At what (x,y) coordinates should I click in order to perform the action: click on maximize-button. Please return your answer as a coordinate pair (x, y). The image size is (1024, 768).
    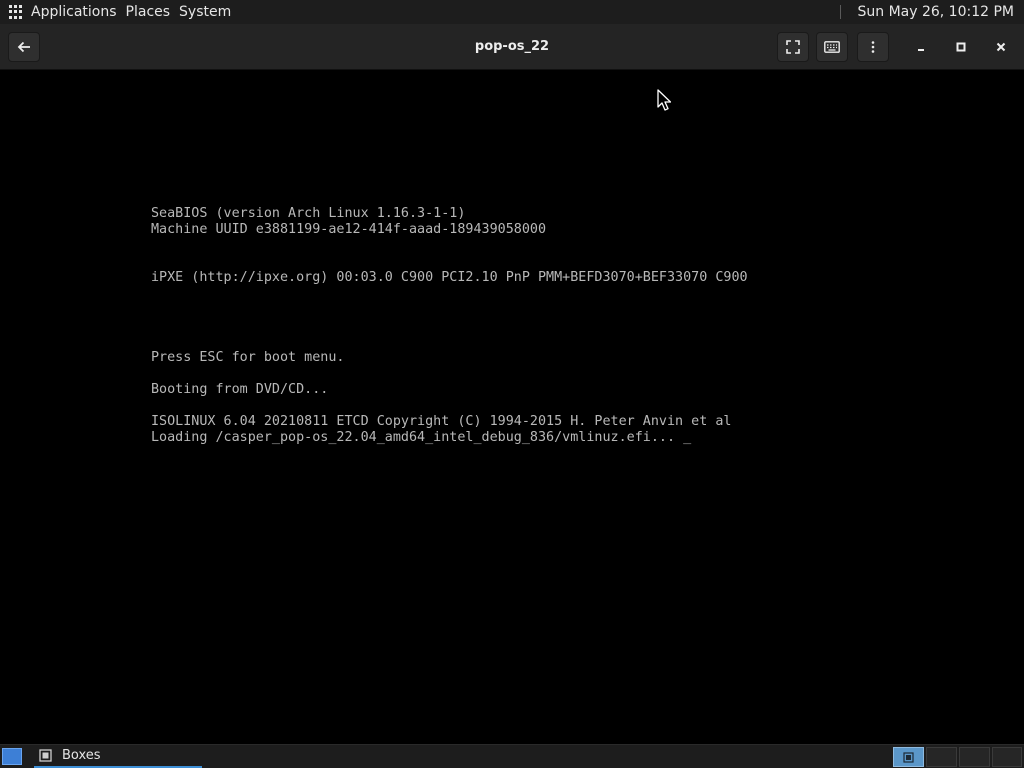
    Looking at the image, I should click on (961, 47).